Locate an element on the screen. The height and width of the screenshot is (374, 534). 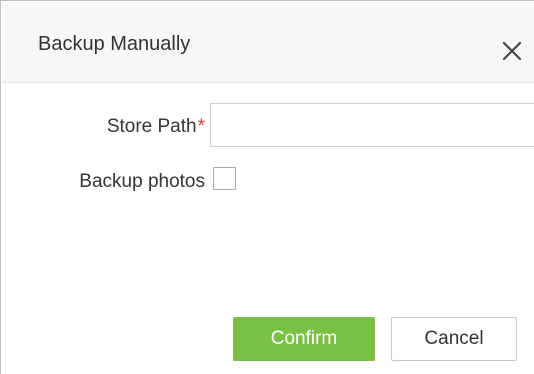
store-path-label-text: Store Path is located at coordinates (151, 126).